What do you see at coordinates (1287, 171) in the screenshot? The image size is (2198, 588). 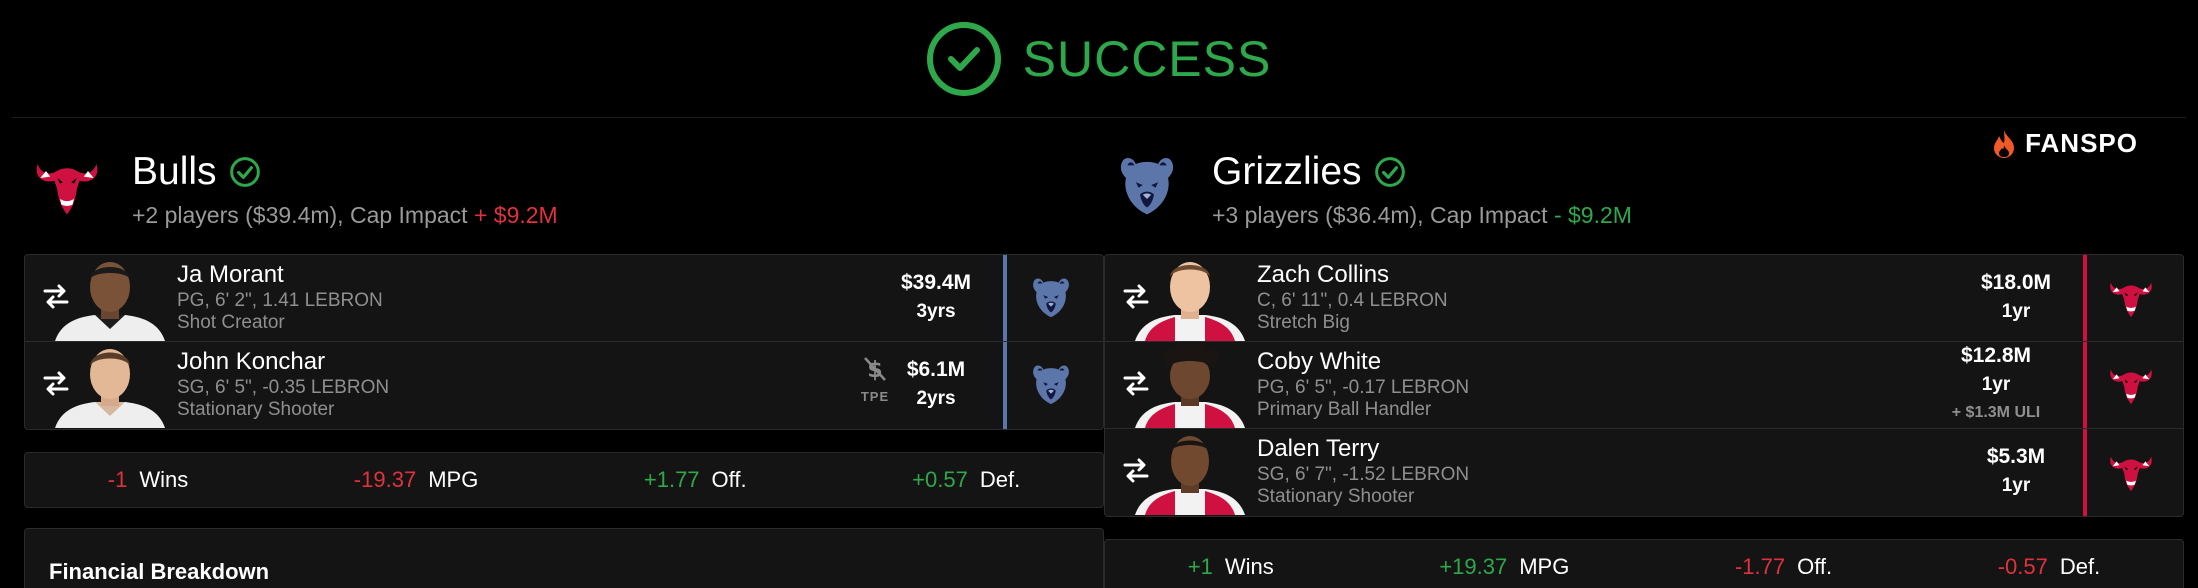 I see `team-name-text: Grizzlies` at bounding box center [1287, 171].